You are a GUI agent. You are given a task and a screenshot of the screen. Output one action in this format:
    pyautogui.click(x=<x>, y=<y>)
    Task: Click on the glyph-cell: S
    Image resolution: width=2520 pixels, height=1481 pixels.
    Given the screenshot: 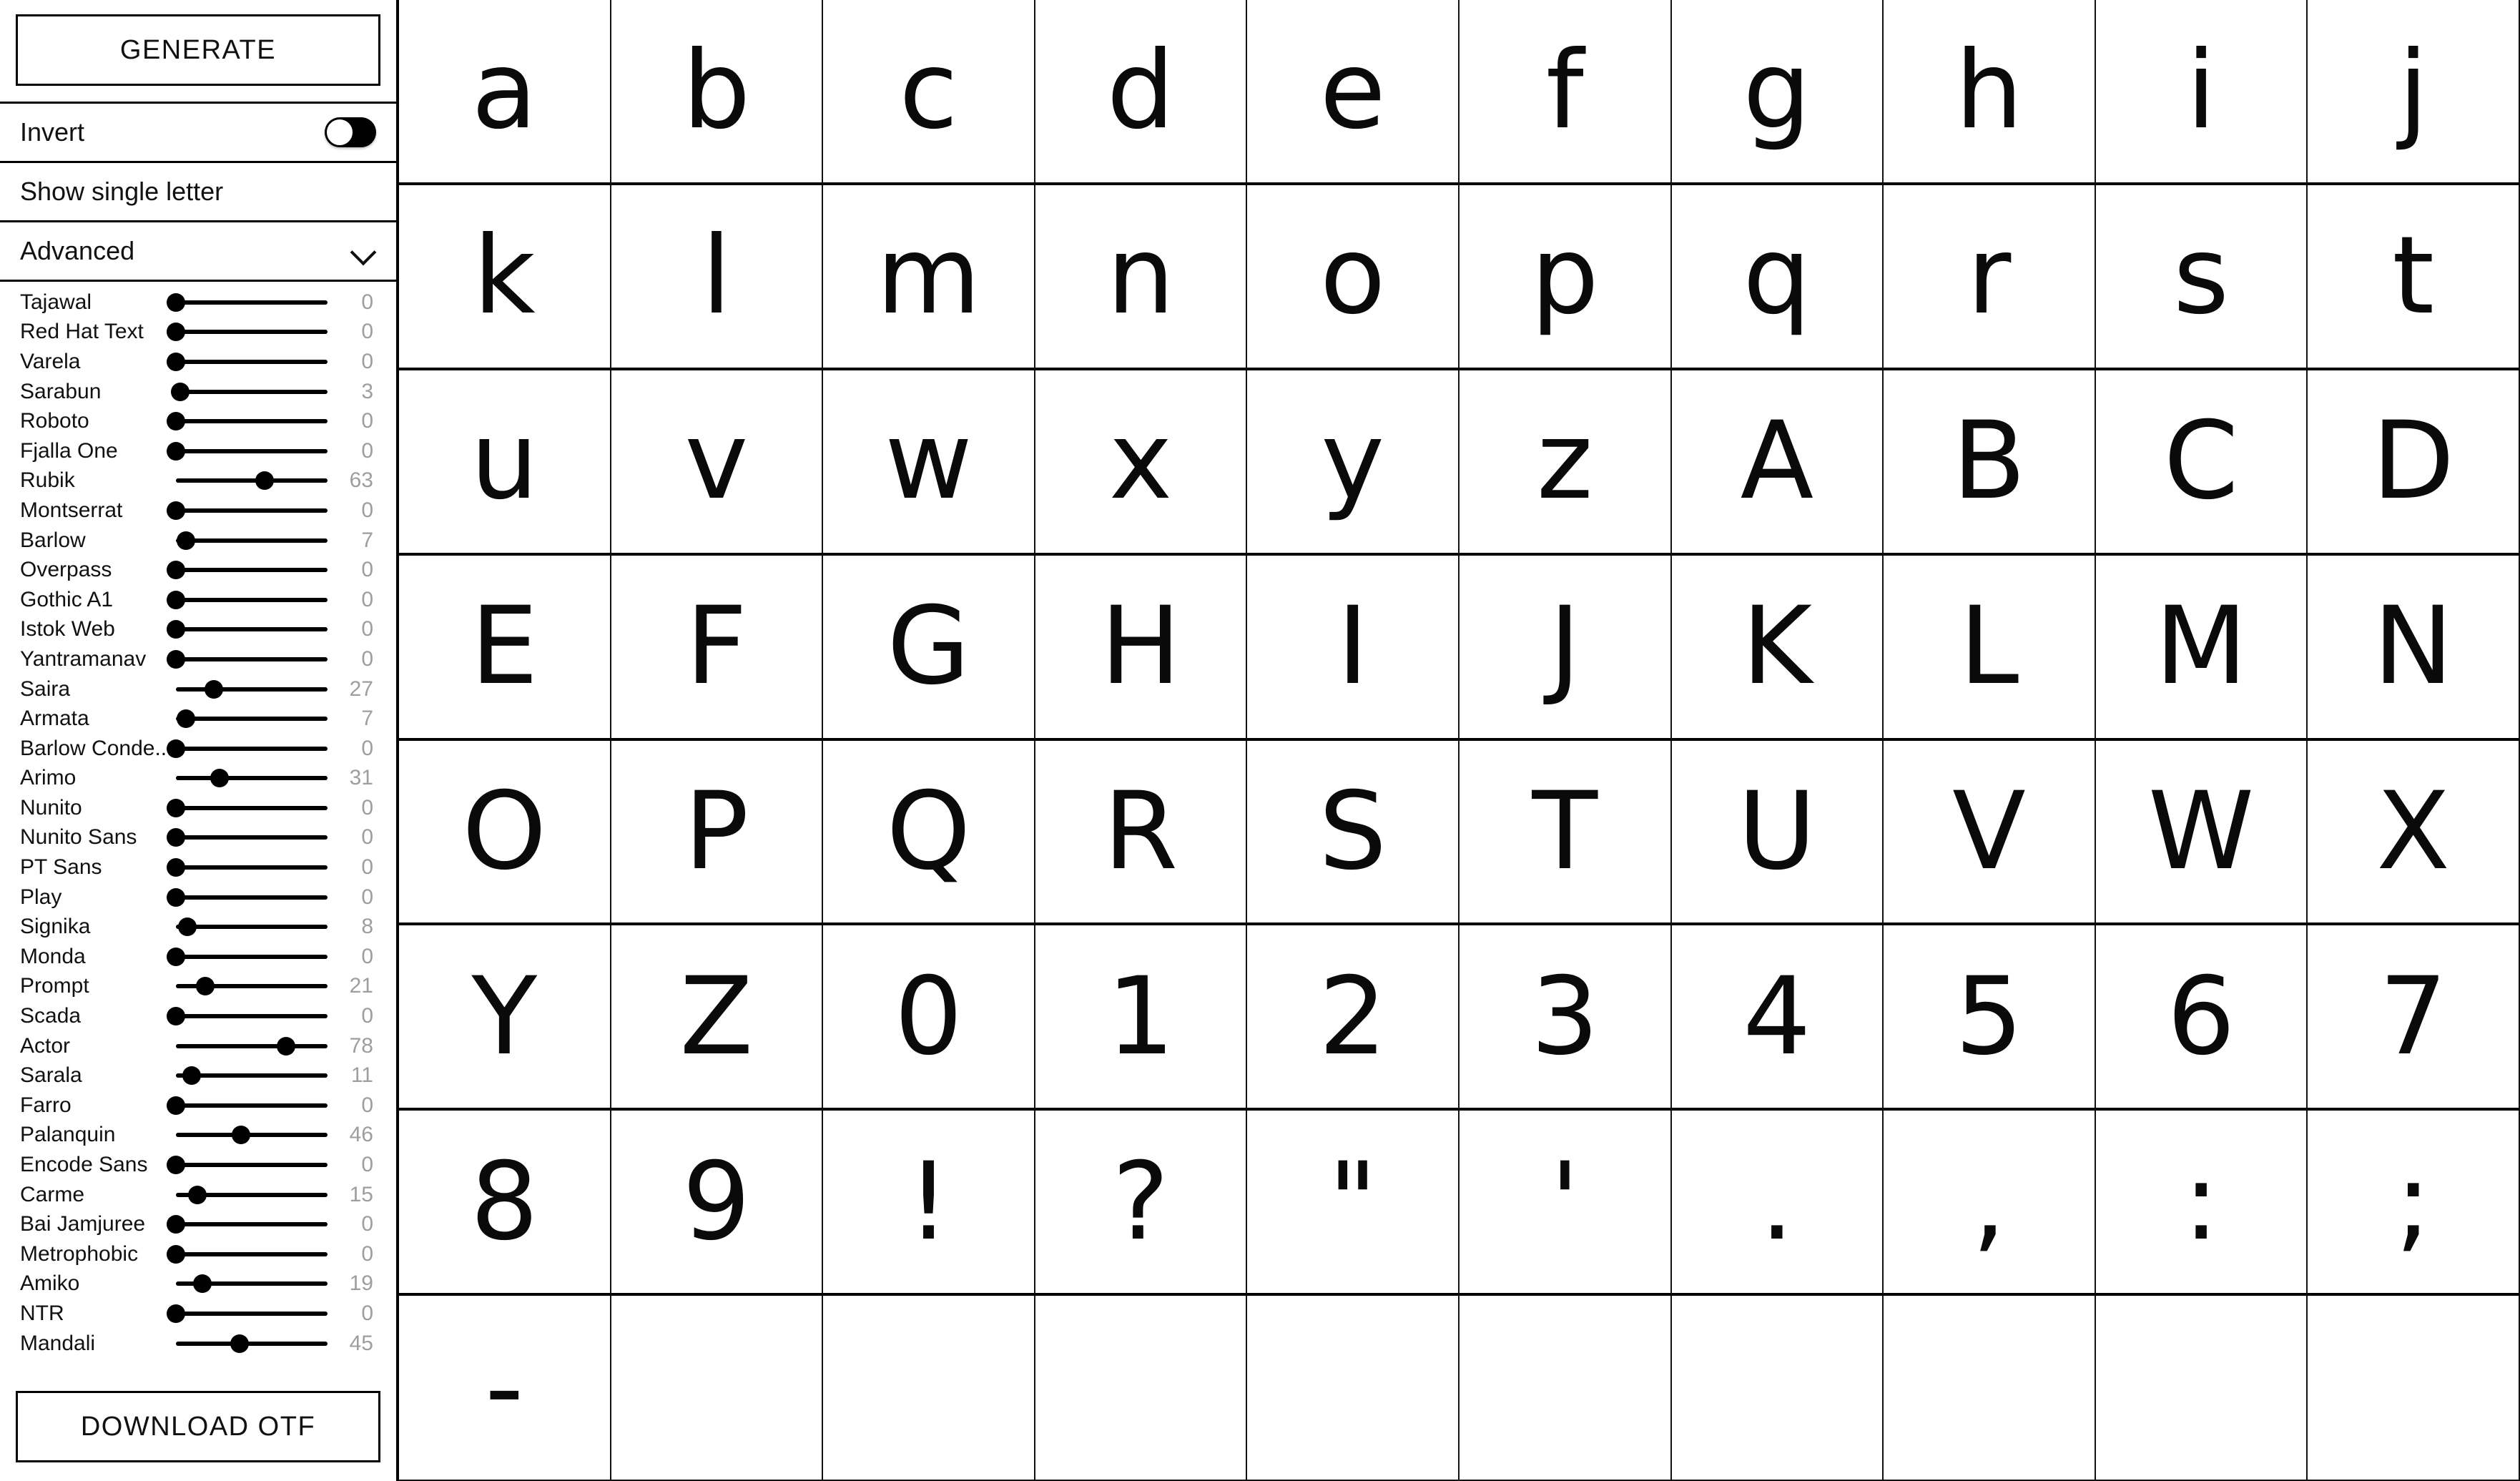 What is the action you would take?
    pyautogui.click(x=1353, y=833)
    